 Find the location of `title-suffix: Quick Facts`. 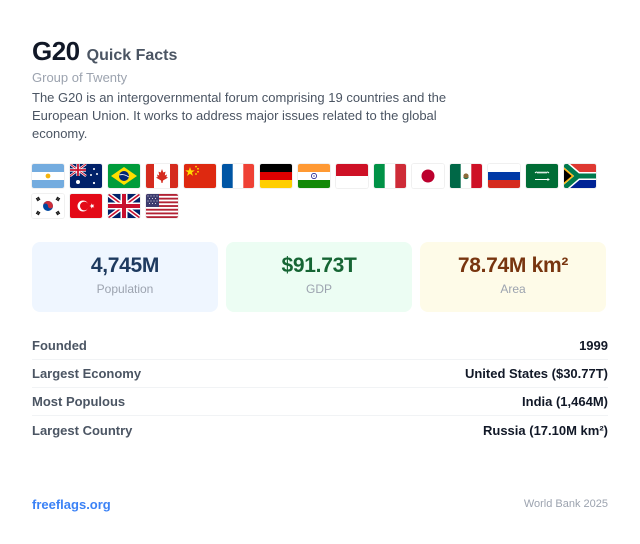

title-suffix: Quick Facts is located at coordinates (132, 55).